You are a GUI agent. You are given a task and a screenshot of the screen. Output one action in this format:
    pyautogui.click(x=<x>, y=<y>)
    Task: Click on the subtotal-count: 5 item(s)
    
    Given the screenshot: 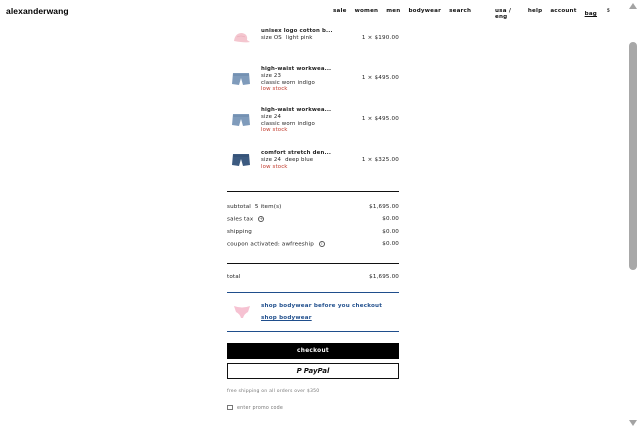 What is the action you would take?
    pyautogui.click(x=268, y=207)
    